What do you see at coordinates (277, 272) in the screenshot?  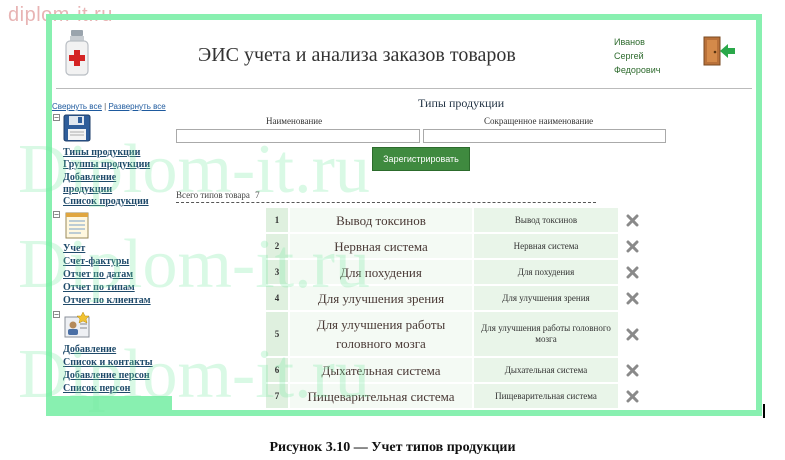 I see `row-number: 3` at bounding box center [277, 272].